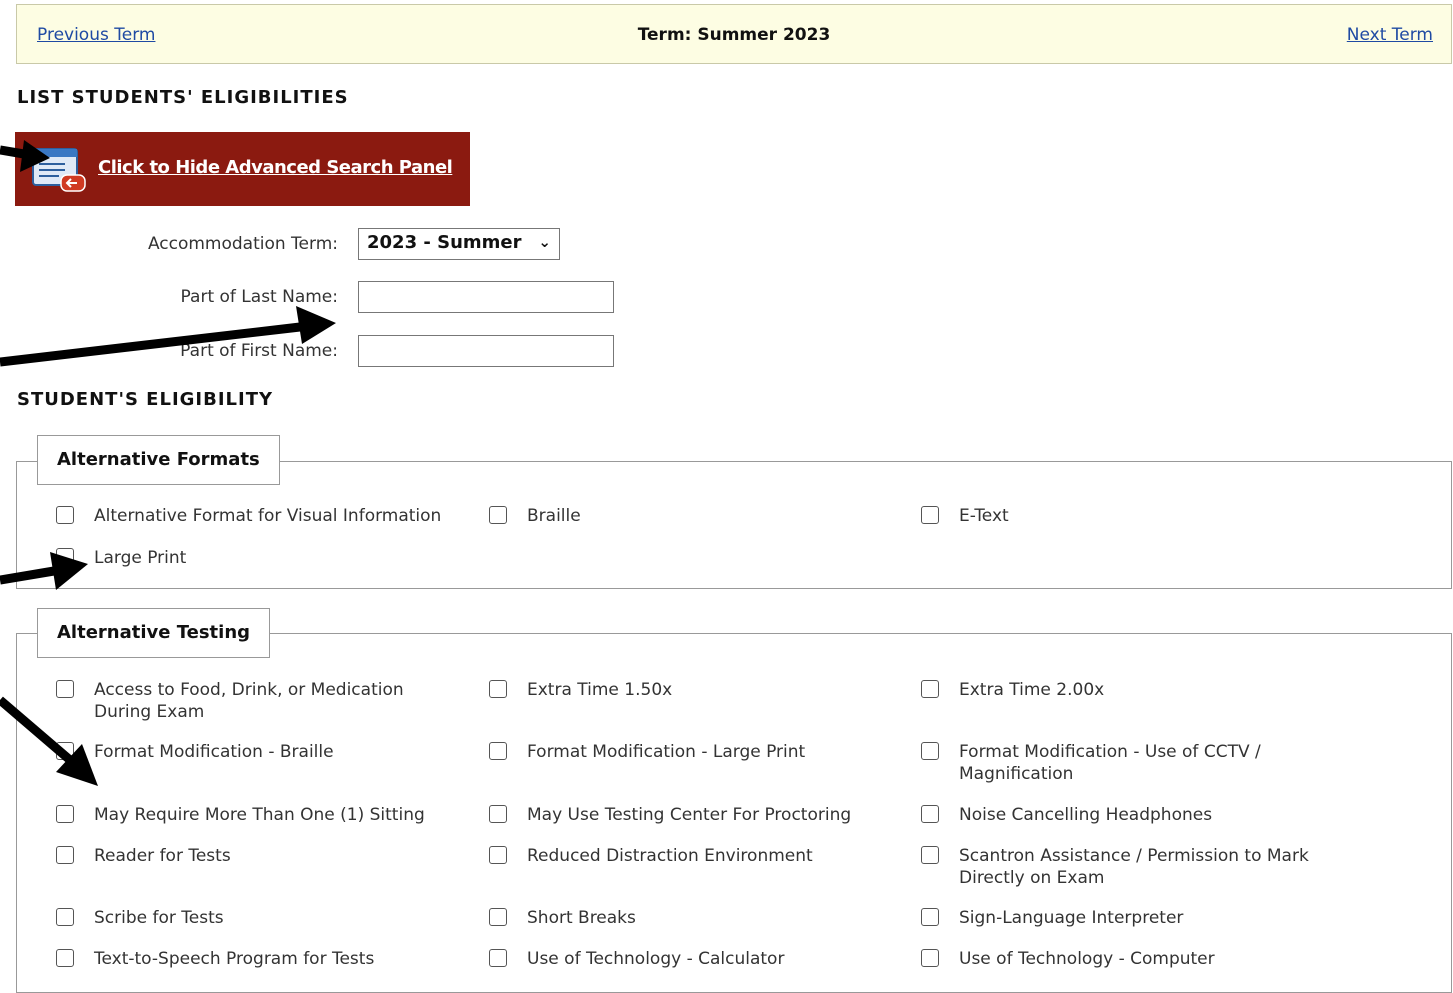 This screenshot has height=993, width=1453. Describe the element at coordinates (1087, 959) in the screenshot. I see `option-label: Use of Technology - Computer` at that location.